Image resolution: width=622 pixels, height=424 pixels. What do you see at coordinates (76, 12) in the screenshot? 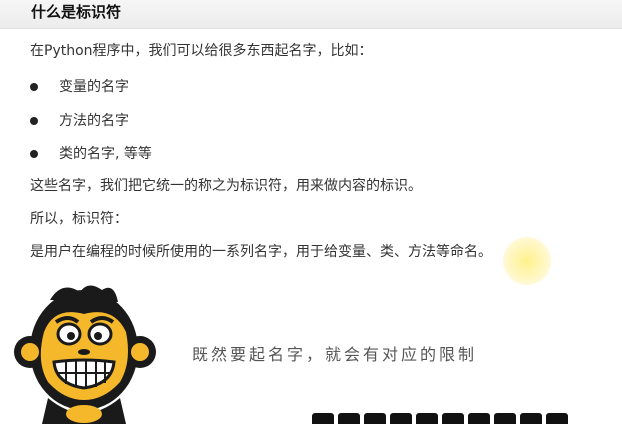
I see `slide-title: 什么是标识符` at bounding box center [76, 12].